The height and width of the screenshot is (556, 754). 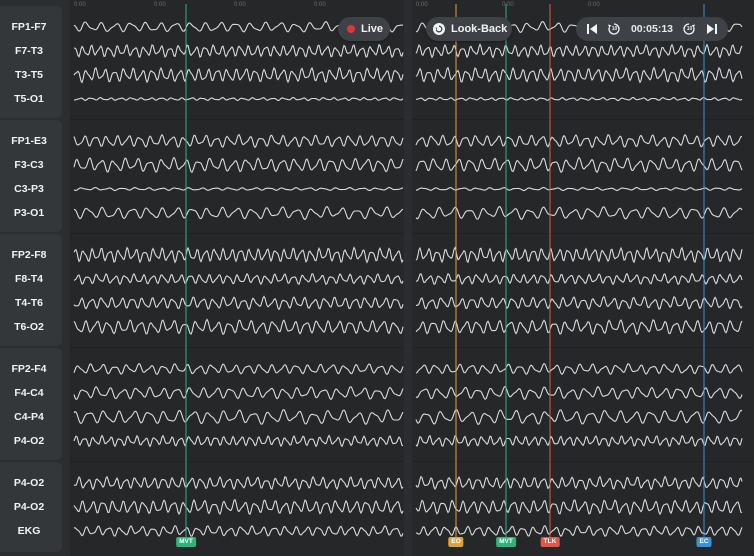 What do you see at coordinates (550, 542) in the screenshot?
I see `event-marker-tag: TLK` at bounding box center [550, 542].